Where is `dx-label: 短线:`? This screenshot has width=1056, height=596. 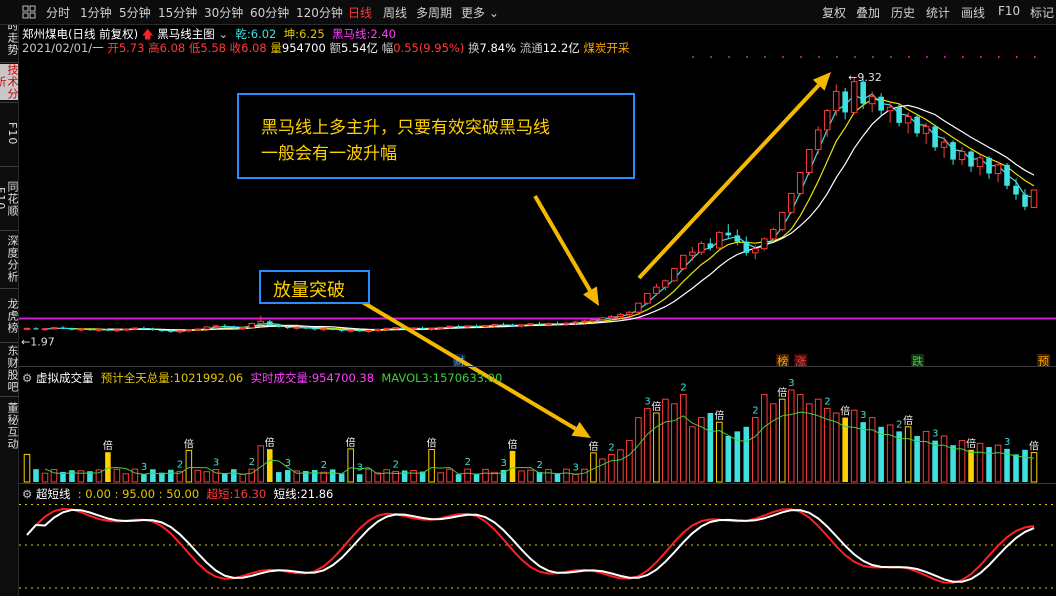
dx-label: 短线: is located at coordinates (287, 494).